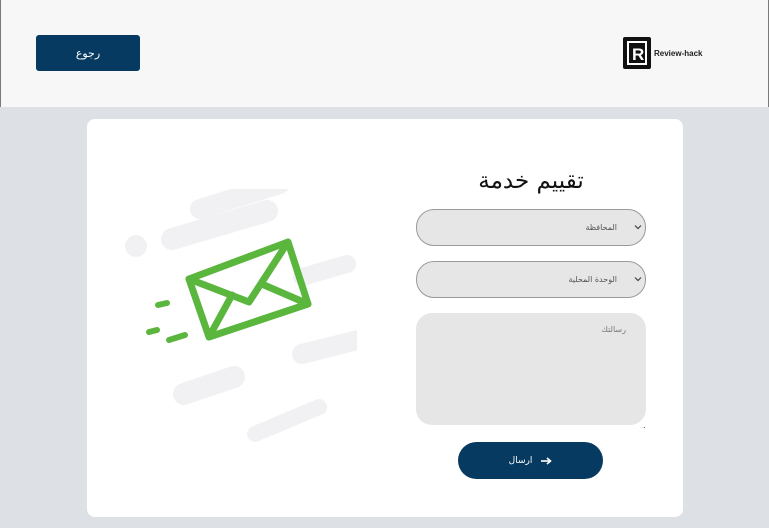 The width and height of the screenshot is (769, 528). Describe the element at coordinates (248, 289) in the screenshot. I see `envelope-icon` at that location.